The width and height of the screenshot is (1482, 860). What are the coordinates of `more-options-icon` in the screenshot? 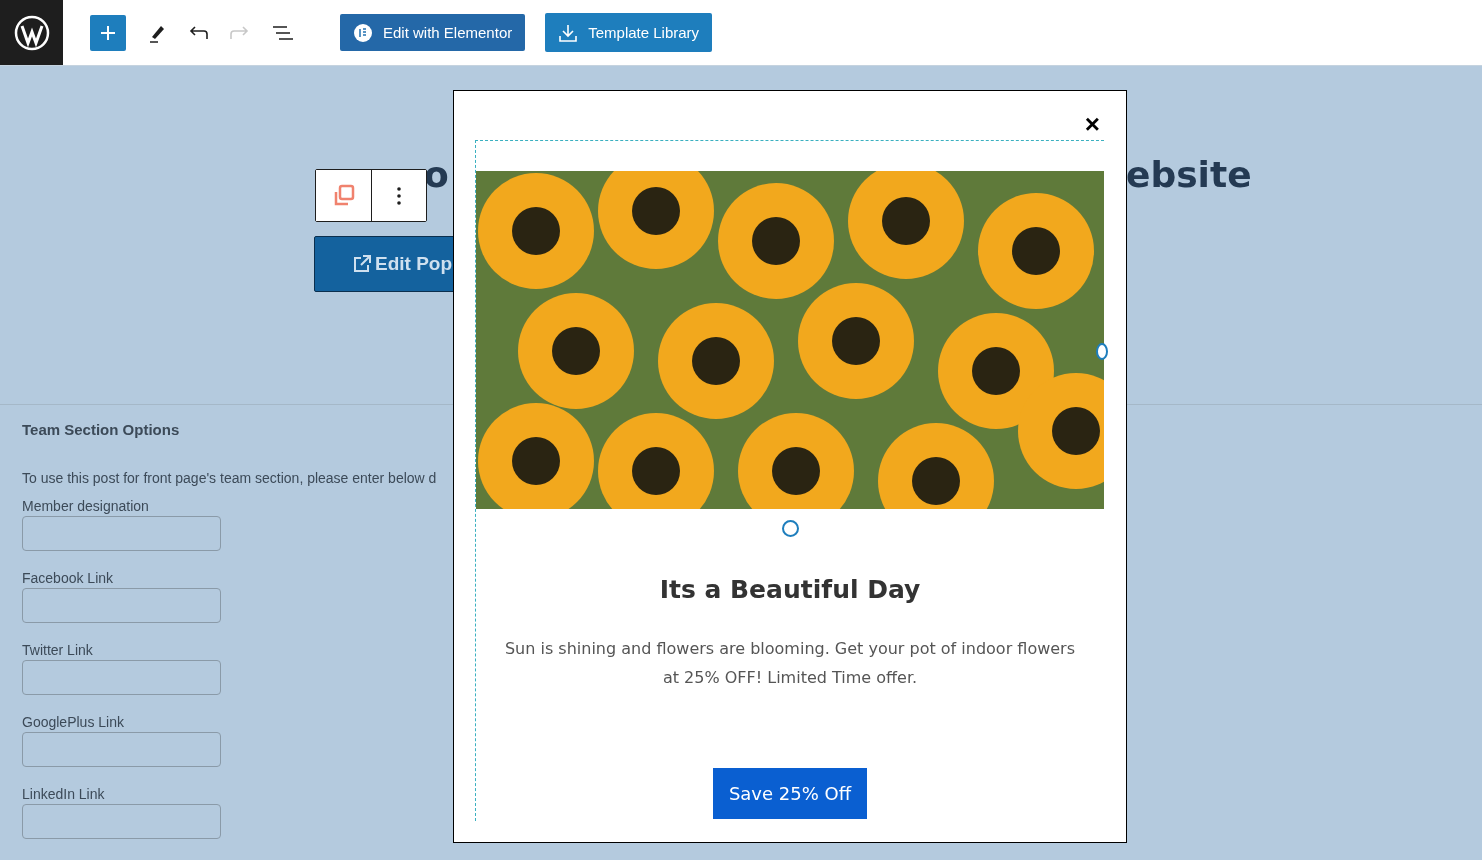 It's located at (398, 195).